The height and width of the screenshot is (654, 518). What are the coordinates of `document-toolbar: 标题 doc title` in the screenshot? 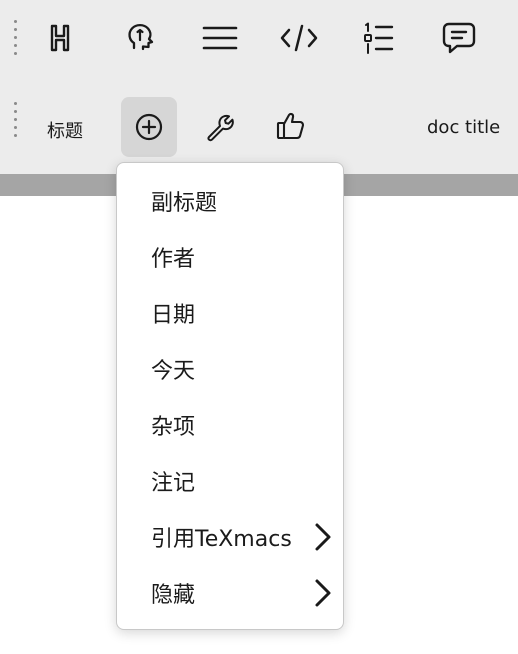 It's located at (259, 127).